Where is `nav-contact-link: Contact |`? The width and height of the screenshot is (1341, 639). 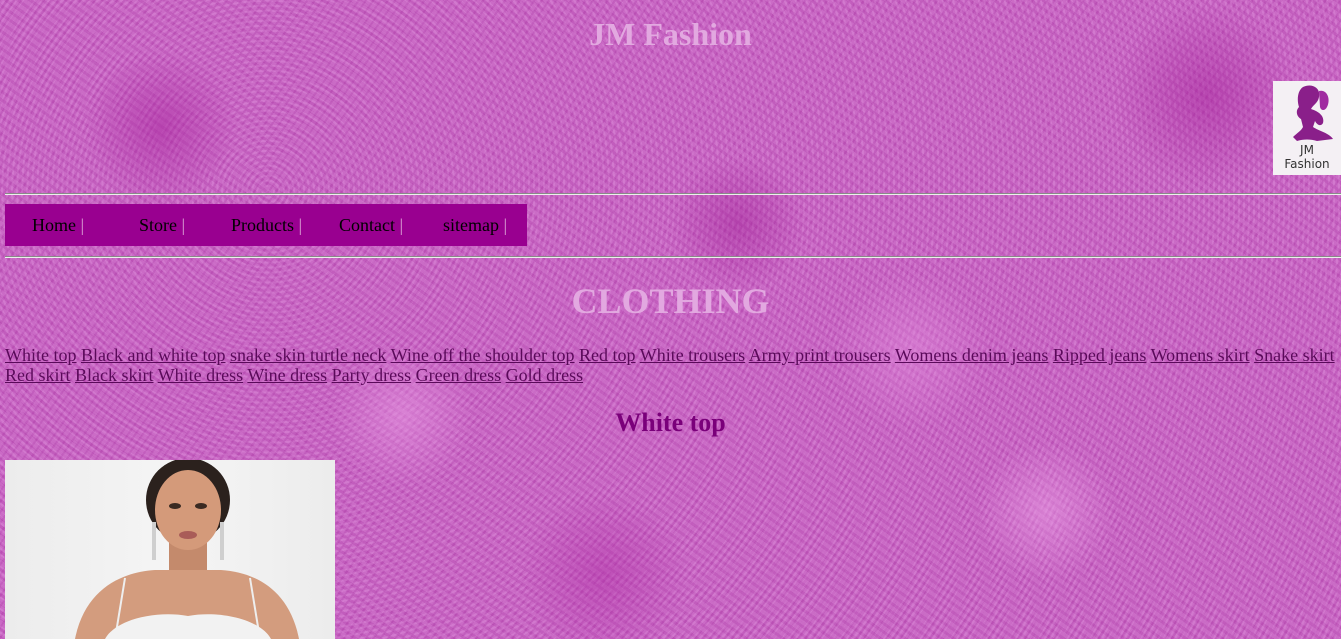 nav-contact-link: Contact | is located at coordinates (371, 225).